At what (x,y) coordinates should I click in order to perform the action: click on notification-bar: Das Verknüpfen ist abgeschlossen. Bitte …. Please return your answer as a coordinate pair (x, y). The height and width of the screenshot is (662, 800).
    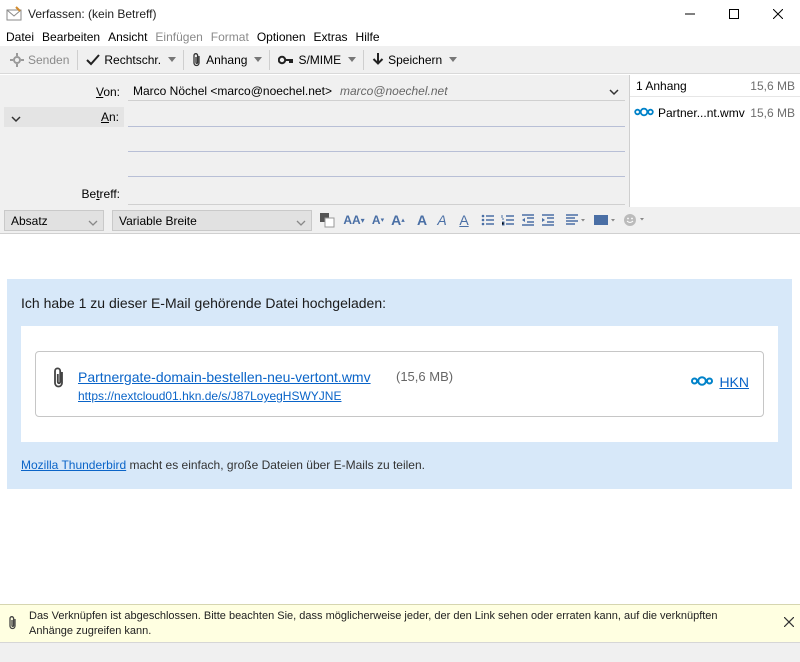
    Looking at the image, I should click on (400, 623).